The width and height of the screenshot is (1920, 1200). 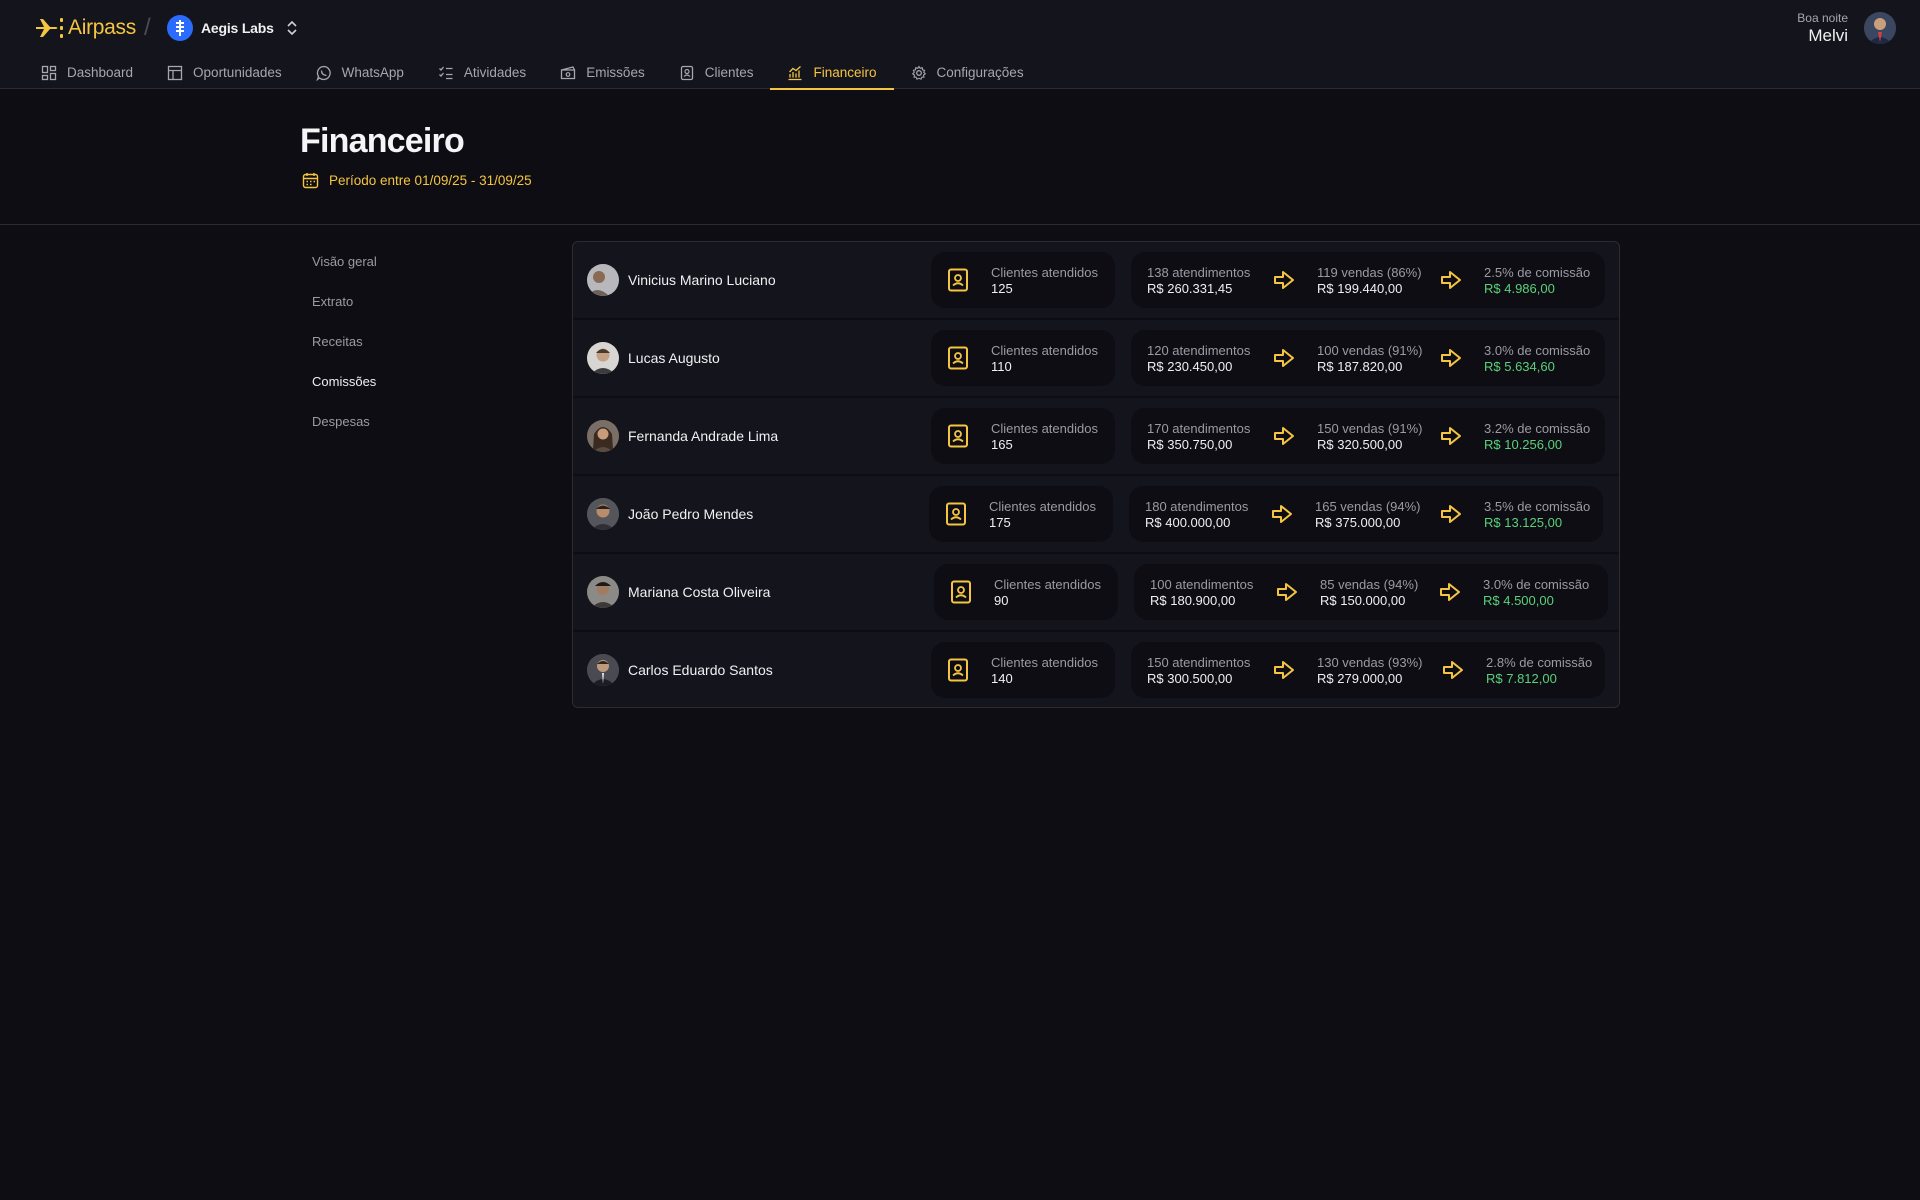 What do you see at coordinates (1196, 515) in the screenshot?
I see `attendances: 180 atendimentos R$ 400.000,00` at bounding box center [1196, 515].